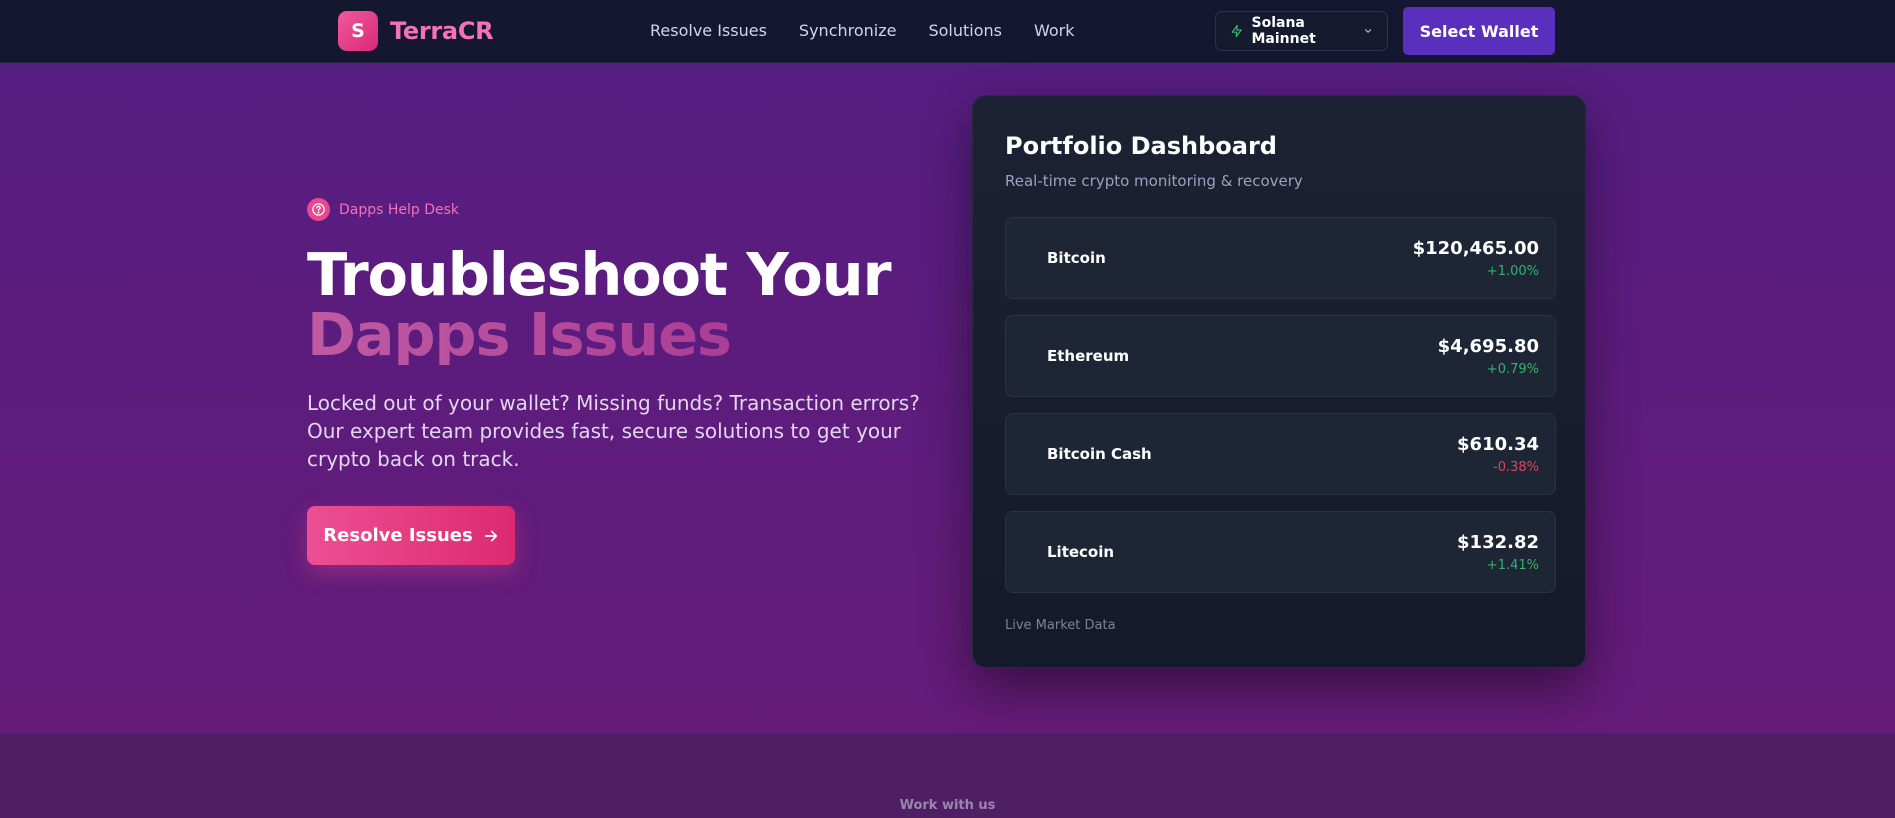 The height and width of the screenshot is (818, 1895). I want to click on work-with-us-label: Work with us, so click(947, 805).